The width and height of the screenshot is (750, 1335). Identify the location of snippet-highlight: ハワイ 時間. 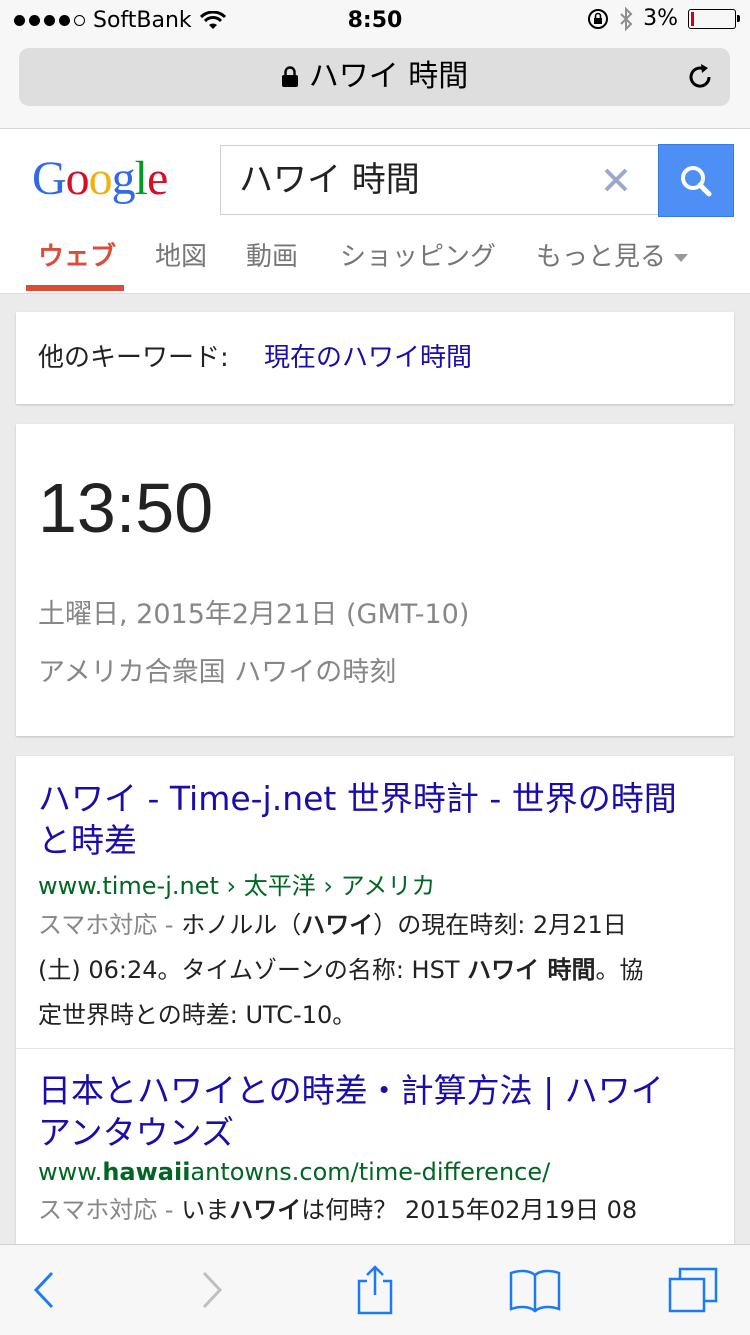
(531, 970).